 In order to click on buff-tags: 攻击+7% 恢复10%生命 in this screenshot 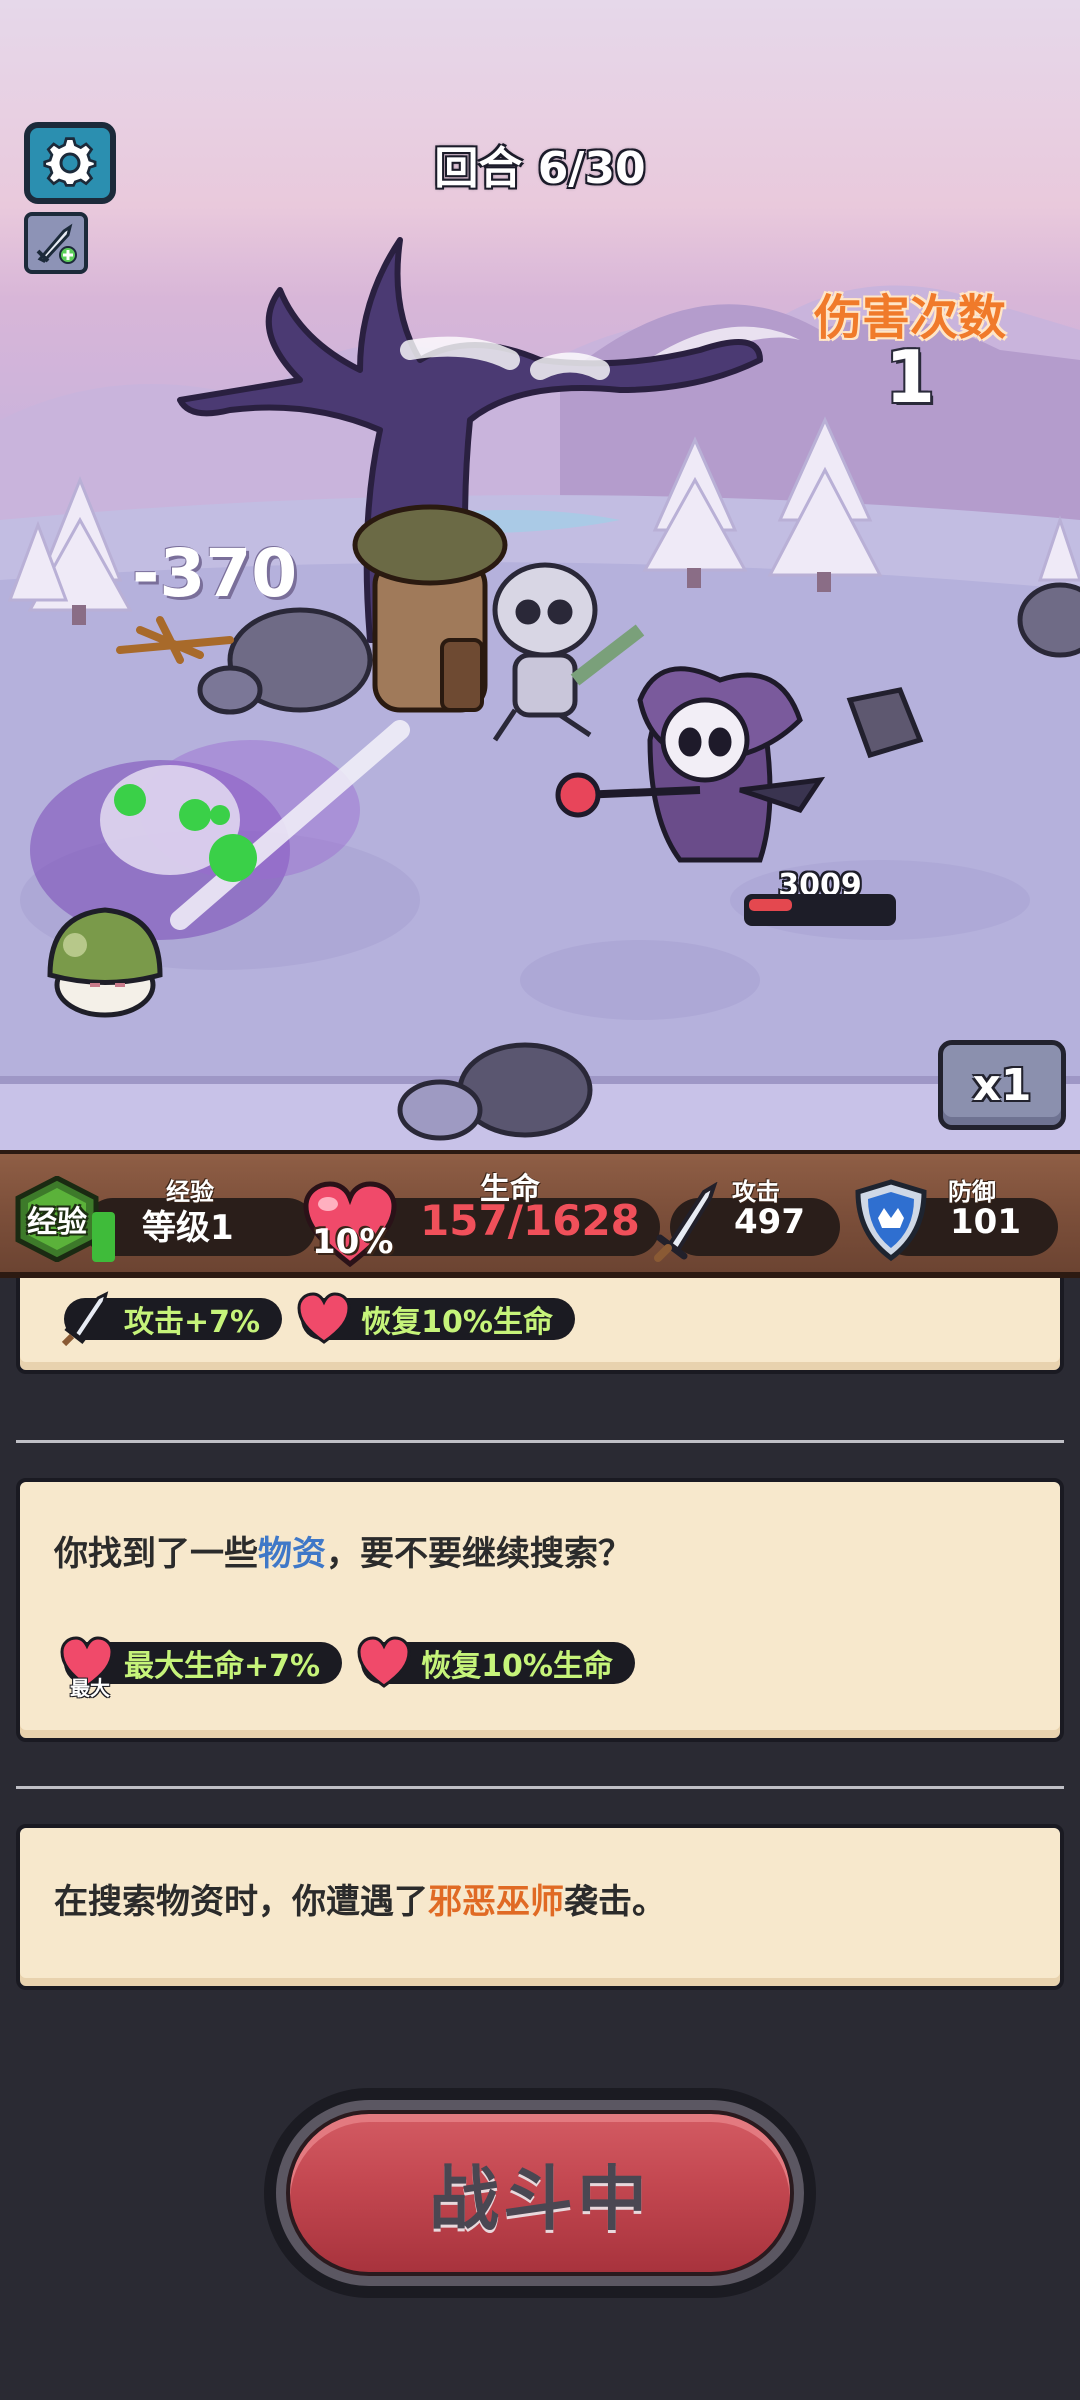, I will do `click(325, 1318)`.